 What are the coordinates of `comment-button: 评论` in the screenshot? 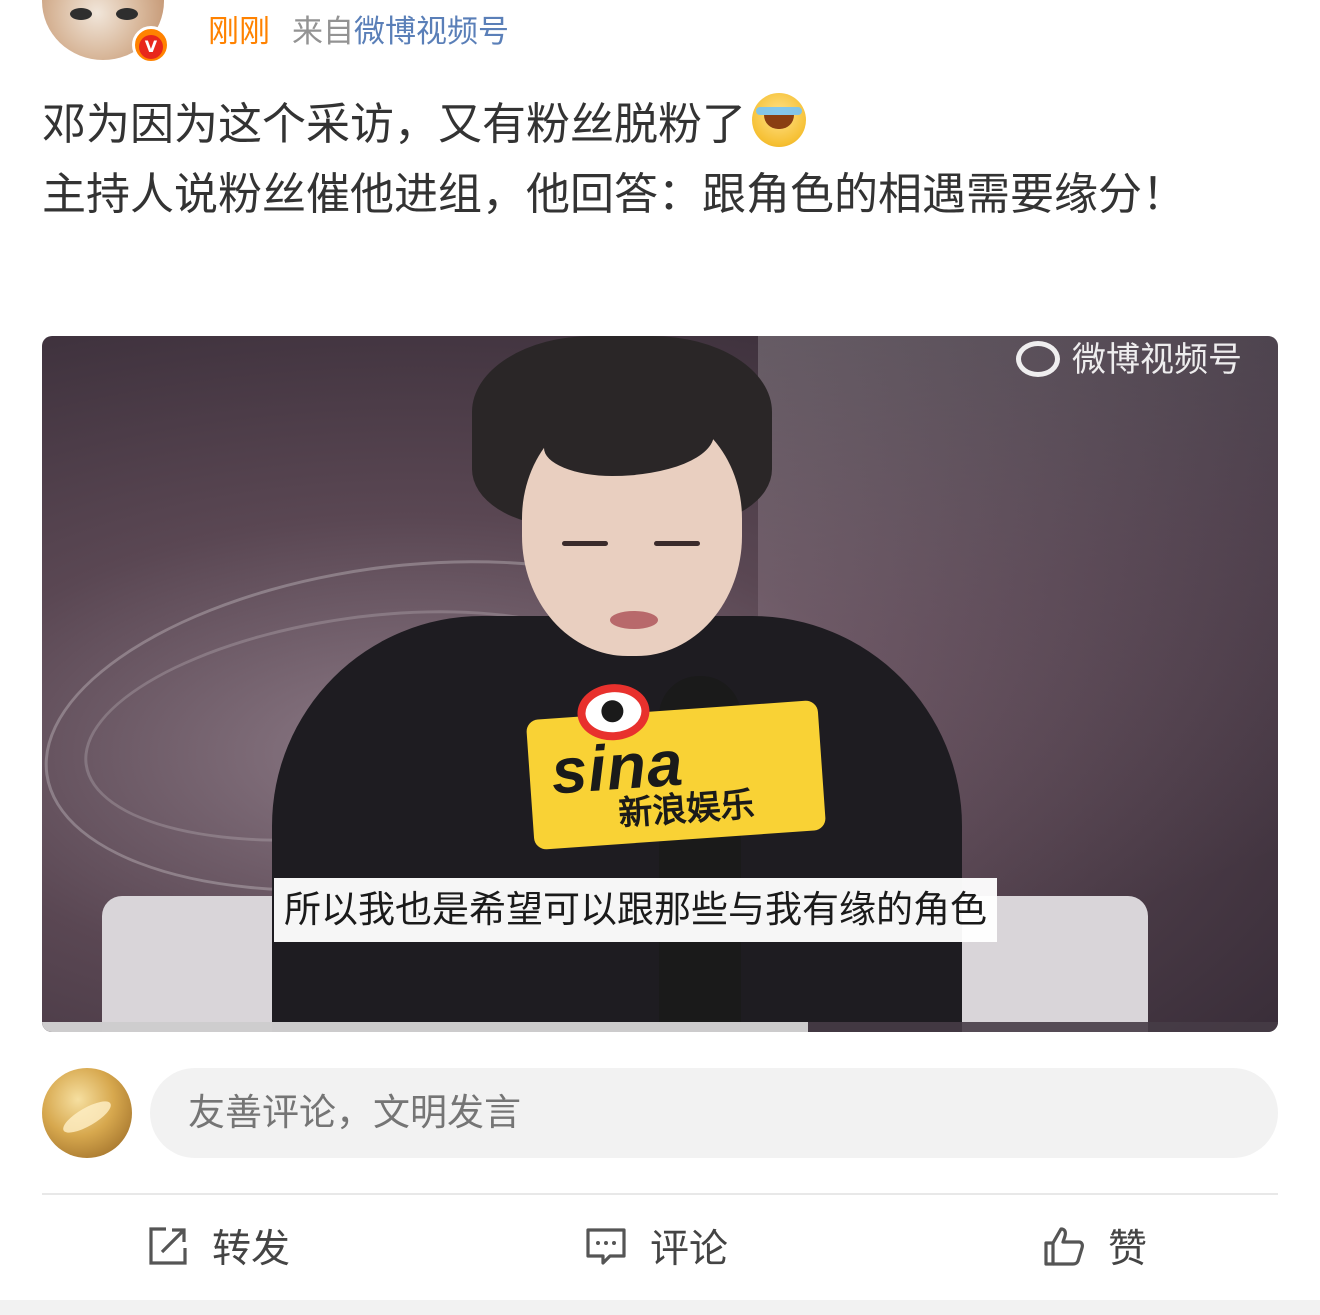 It's located at (656, 1246).